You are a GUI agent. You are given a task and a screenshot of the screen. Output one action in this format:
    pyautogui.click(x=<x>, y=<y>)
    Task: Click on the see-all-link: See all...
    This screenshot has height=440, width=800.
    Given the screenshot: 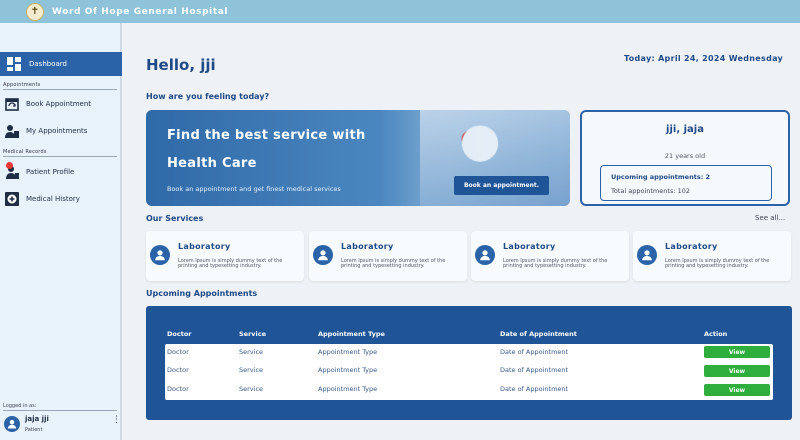 What is the action you would take?
    pyautogui.click(x=770, y=218)
    